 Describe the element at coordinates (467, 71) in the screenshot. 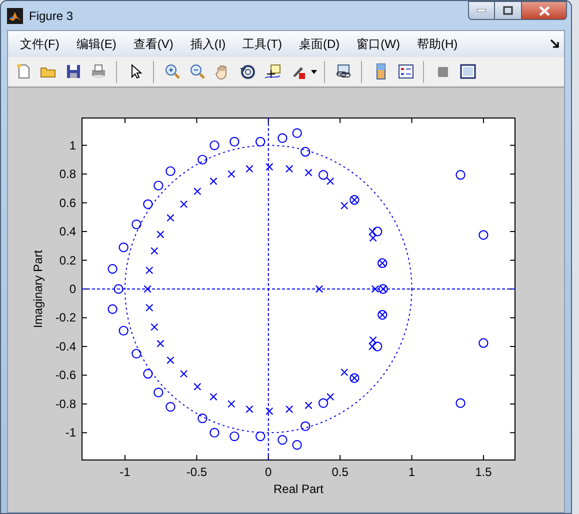

I see `plot-tools-icon` at that location.